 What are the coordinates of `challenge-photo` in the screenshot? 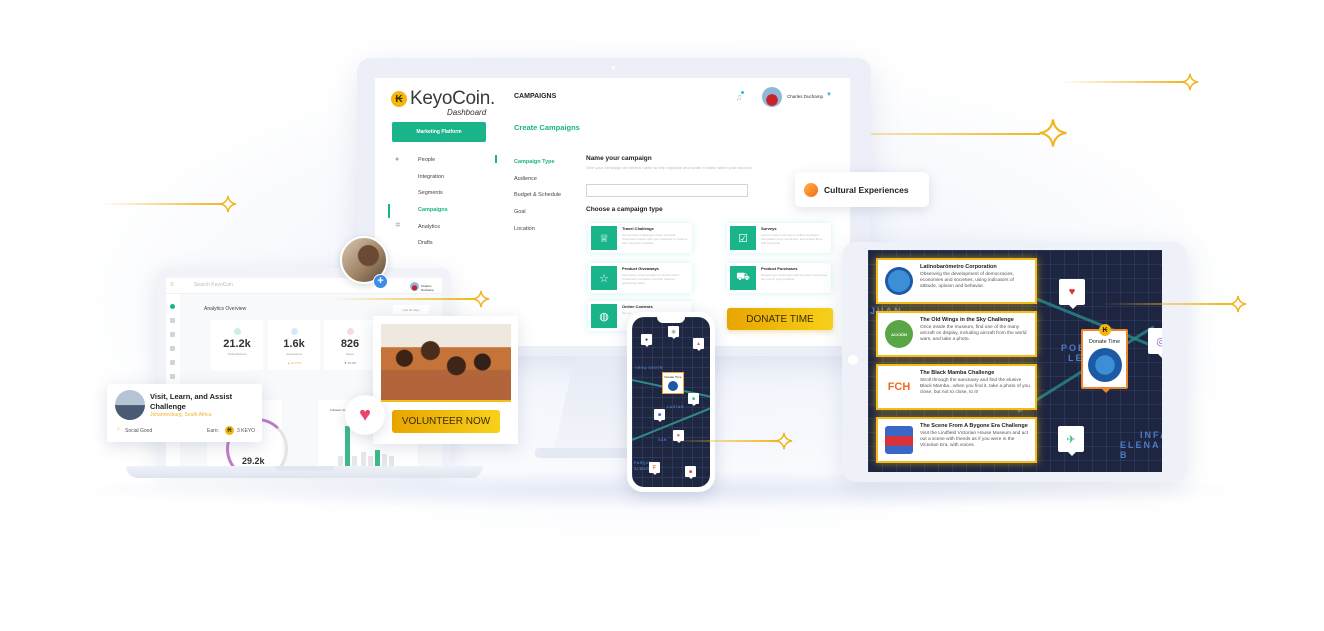 It's located at (130, 405).